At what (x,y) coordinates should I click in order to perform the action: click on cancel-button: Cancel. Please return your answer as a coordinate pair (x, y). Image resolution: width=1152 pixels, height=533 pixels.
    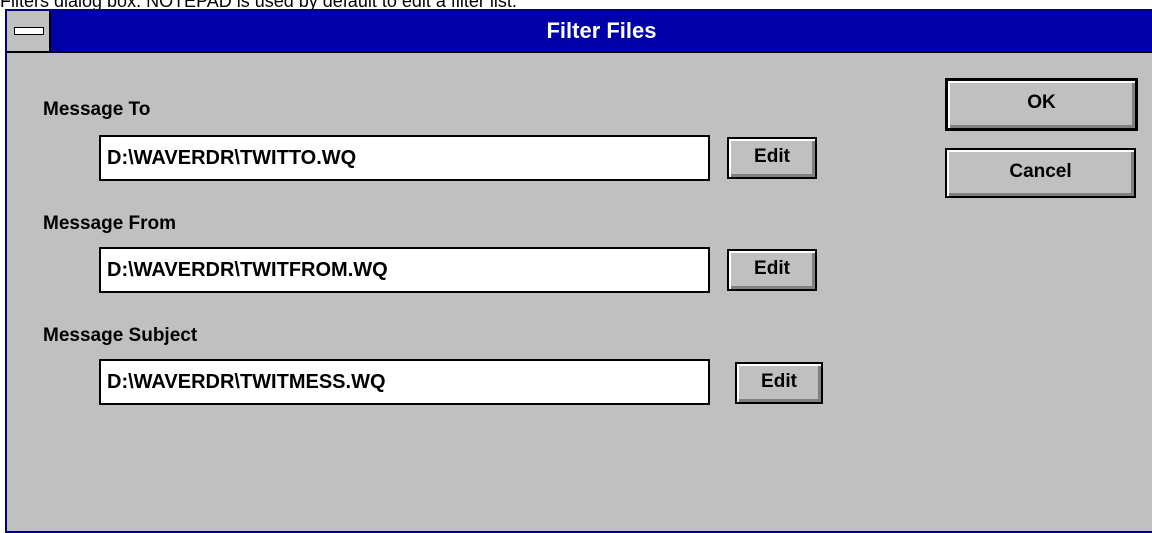
    Looking at the image, I should click on (1040, 173).